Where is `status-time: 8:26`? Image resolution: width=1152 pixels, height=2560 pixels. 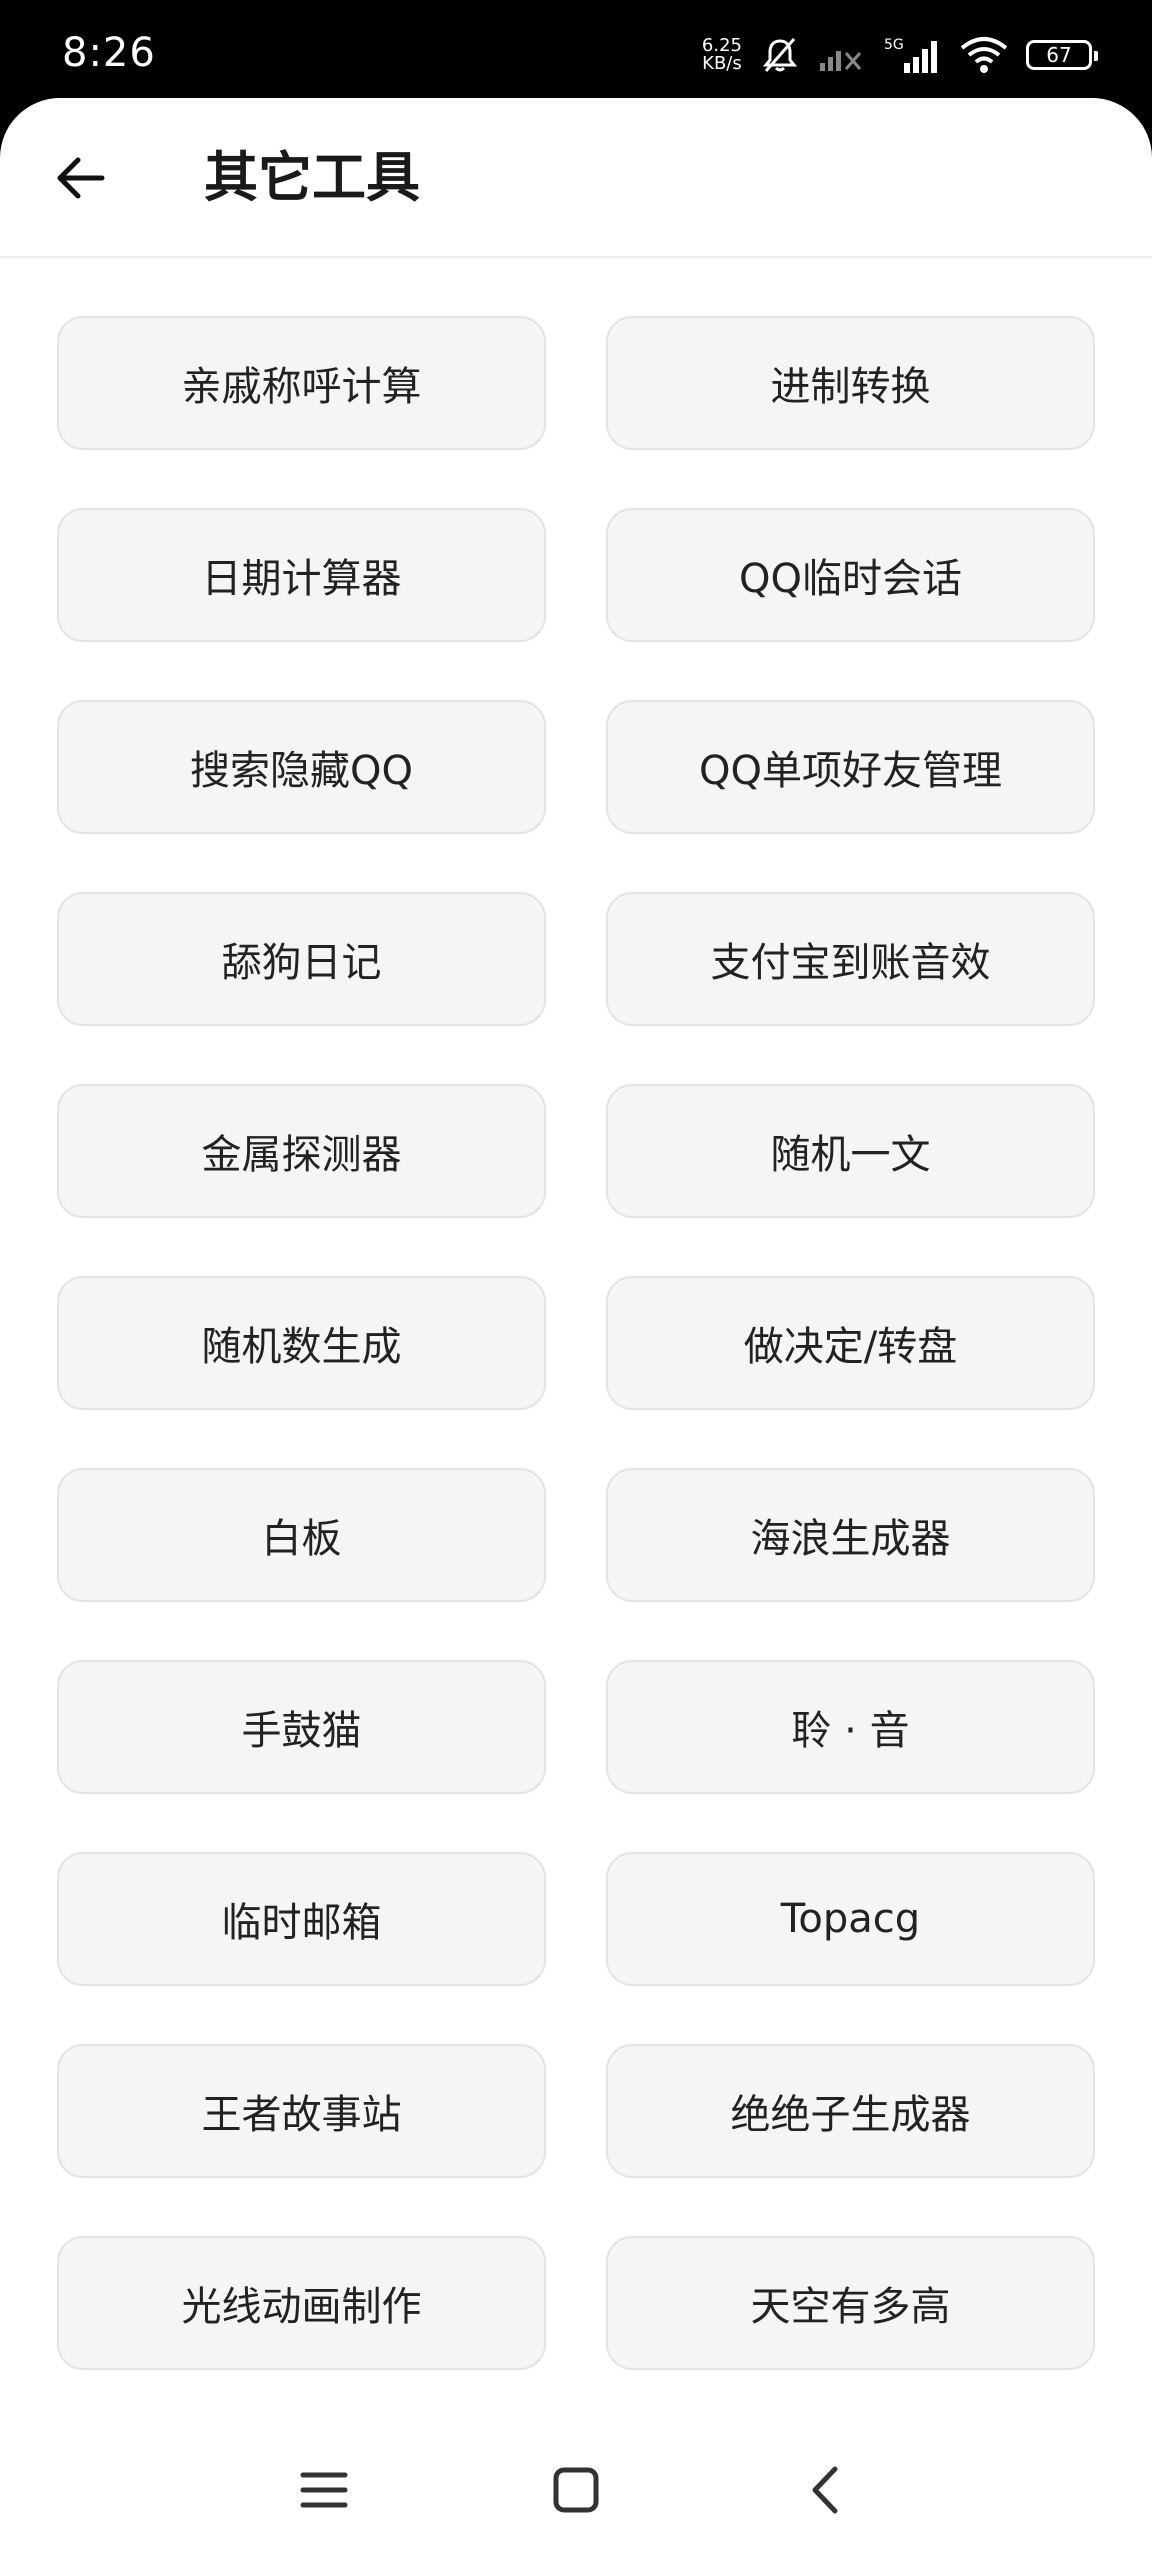 status-time: 8:26 is located at coordinates (109, 53).